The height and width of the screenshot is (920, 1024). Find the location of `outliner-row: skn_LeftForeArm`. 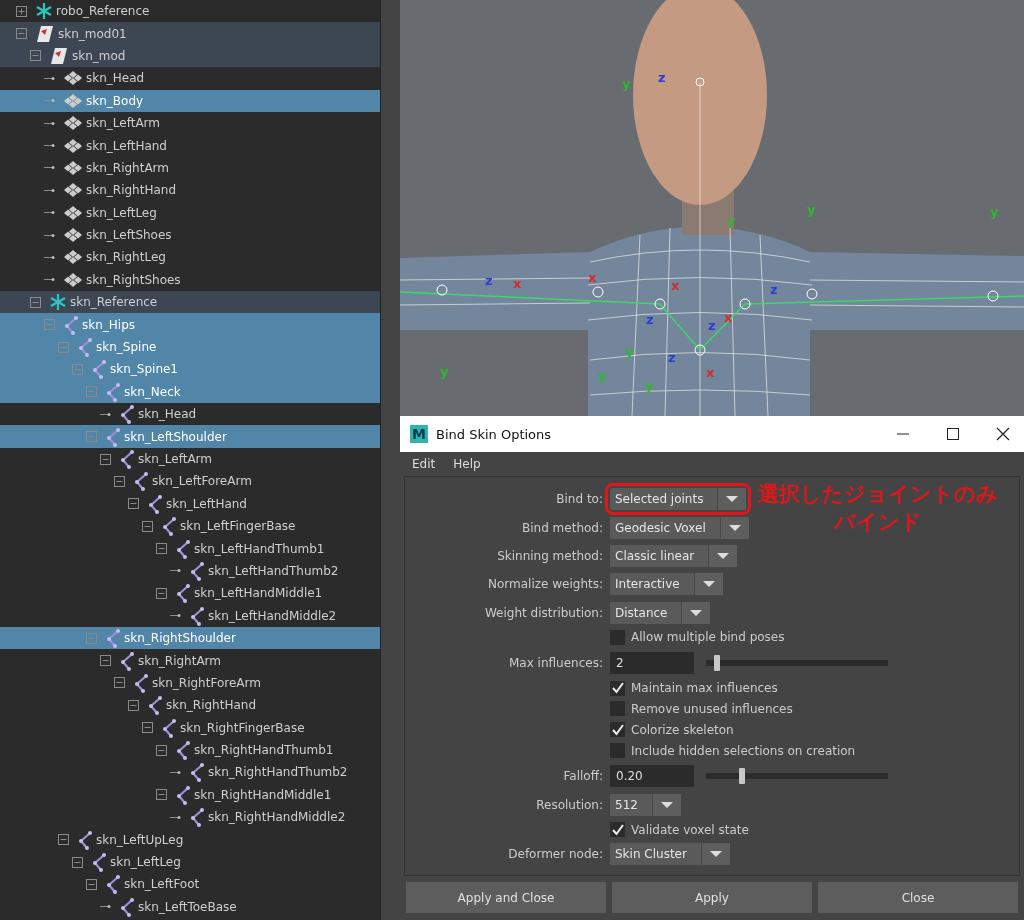

outliner-row: skn_LeftForeArm is located at coordinates (190, 481).